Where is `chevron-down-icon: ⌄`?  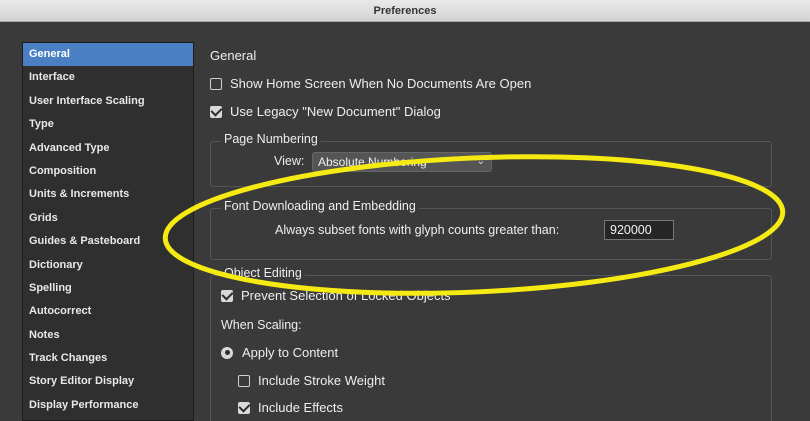 chevron-down-icon: ⌄ is located at coordinates (480, 161).